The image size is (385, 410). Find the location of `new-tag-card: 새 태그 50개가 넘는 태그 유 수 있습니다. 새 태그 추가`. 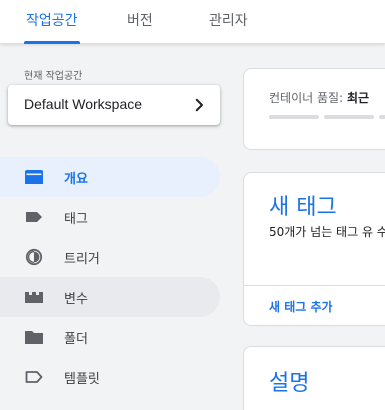

new-tag-card: 새 태그 50개가 넘는 태그 유 수 있습니다. 새 태그 추가 is located at coordinates (314, 249).